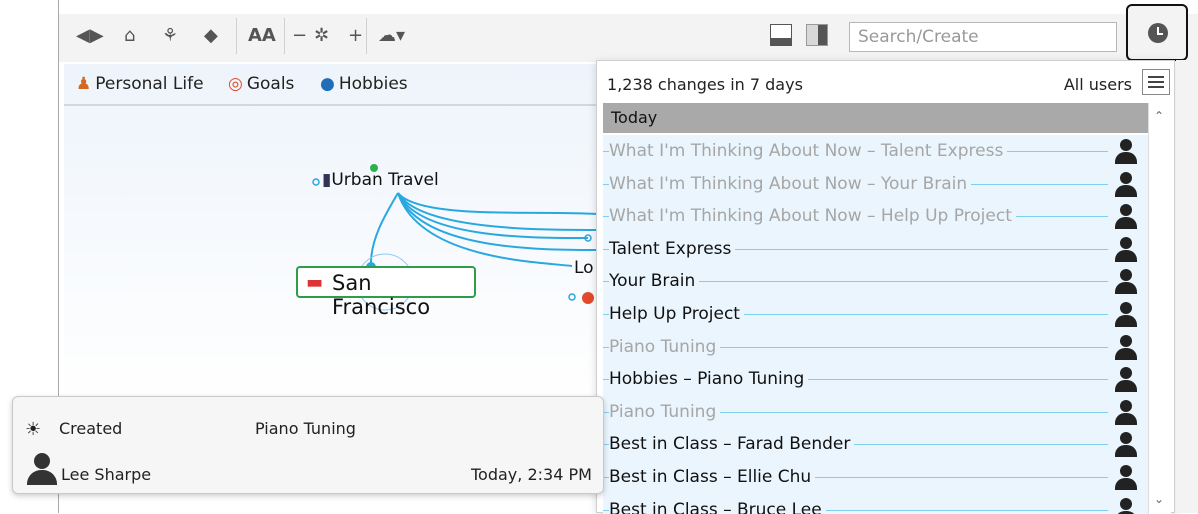 This screenshot has width=1198, height=514. What do you see at coordinates (712, 476) in the screenshot?
I see `history-item-label: Best in Class – Ellie Chu` at bounding box center [712, 476].